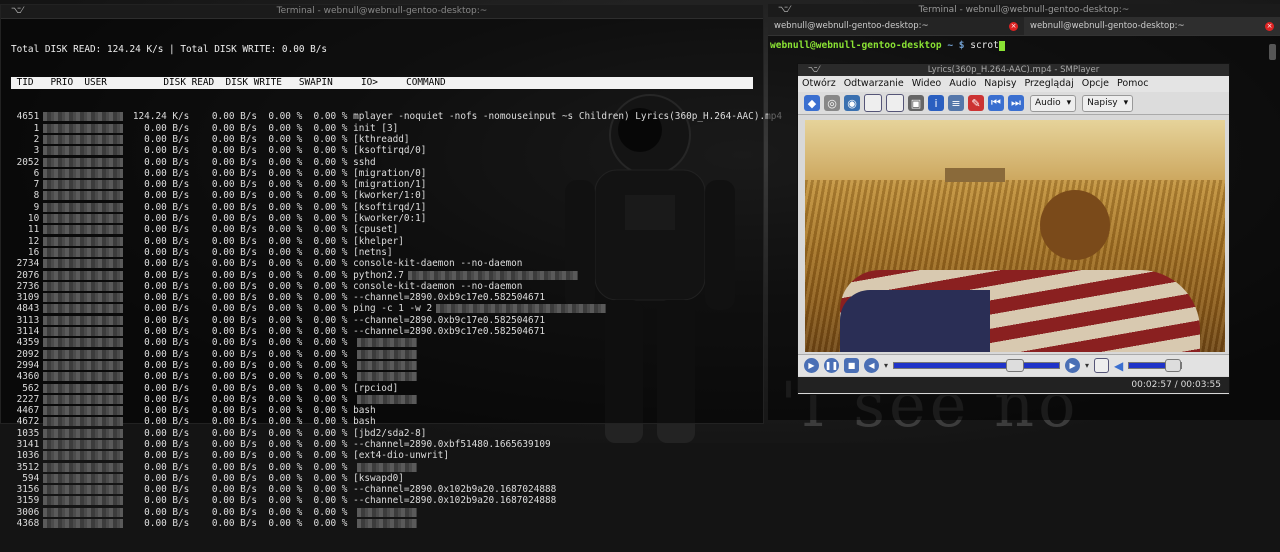 Image resolution: width=1280 pixels, height=552 pixels. Describe the element at coordinates (984, 45) in the screenshot. I see `typed-command: scrot` at that location.